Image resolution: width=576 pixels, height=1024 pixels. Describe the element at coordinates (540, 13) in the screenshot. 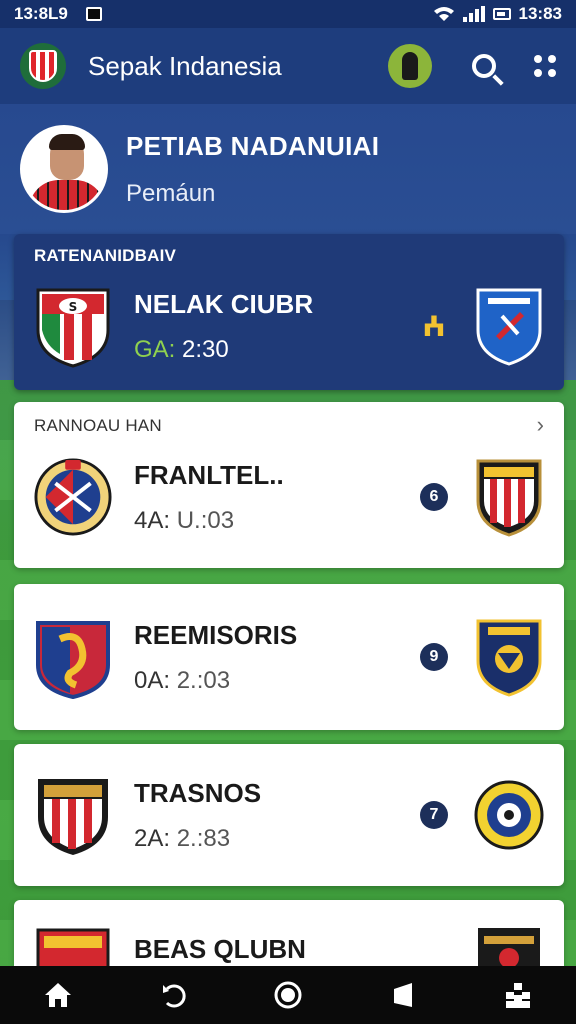

I see `status-right-time: 13:83` at that location.